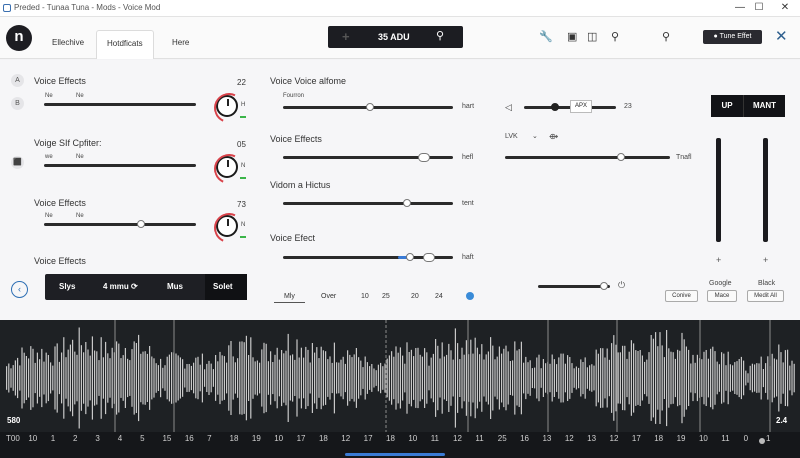 This screenshot has width=800, height=458. I want to click on minimize-button: —, so click(740, 8).